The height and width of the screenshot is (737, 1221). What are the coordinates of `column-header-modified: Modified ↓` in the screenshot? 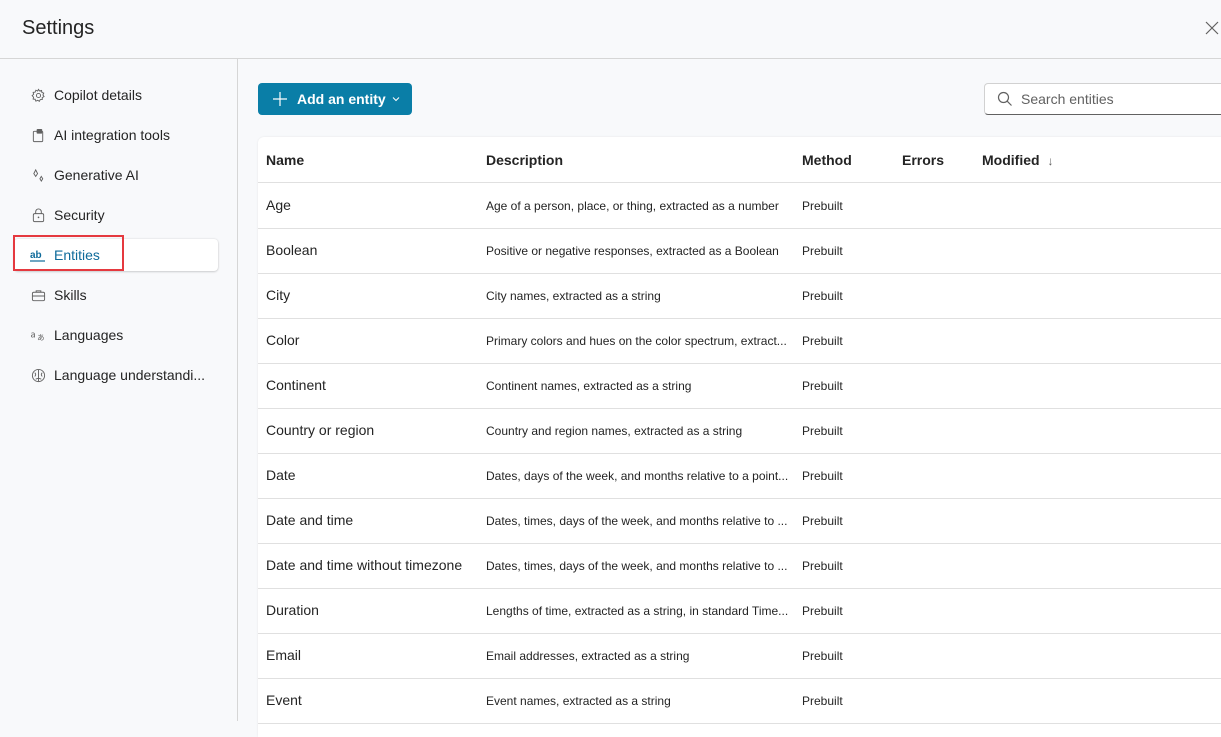 It's located at (1017, 160).